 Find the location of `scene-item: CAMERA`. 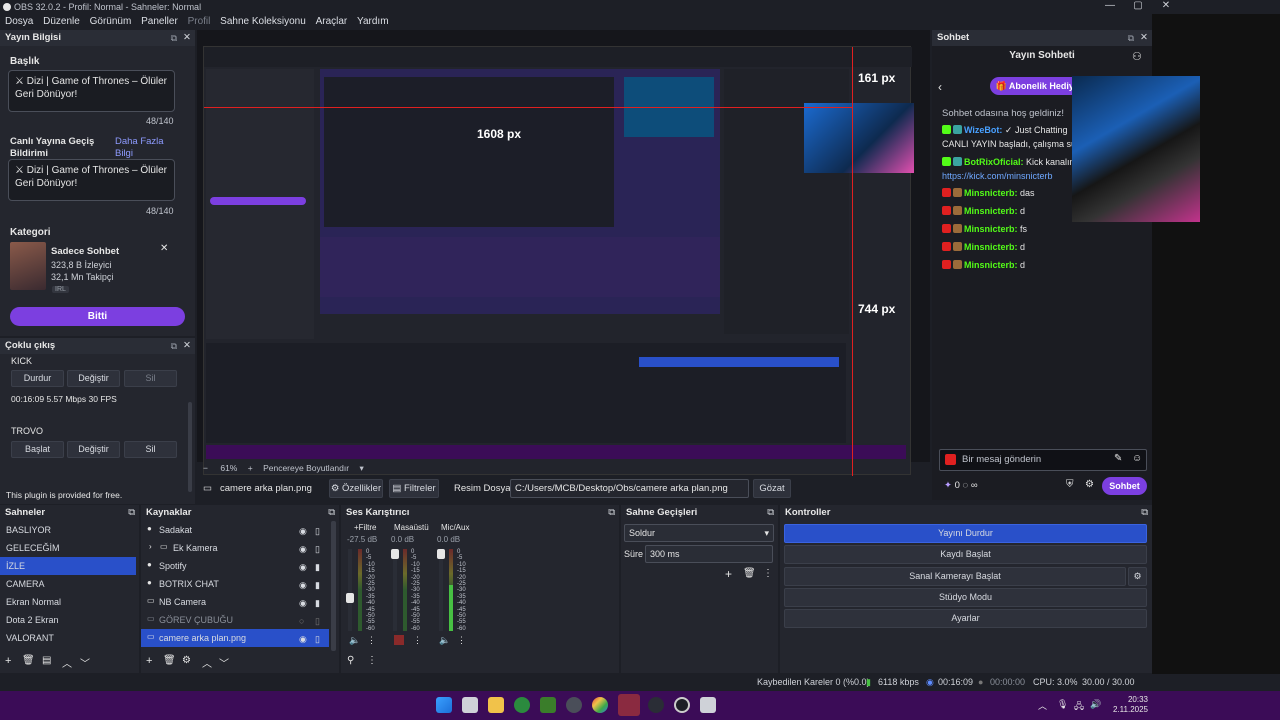

scene-item: CAMERA is located at coordinates (68, 584).